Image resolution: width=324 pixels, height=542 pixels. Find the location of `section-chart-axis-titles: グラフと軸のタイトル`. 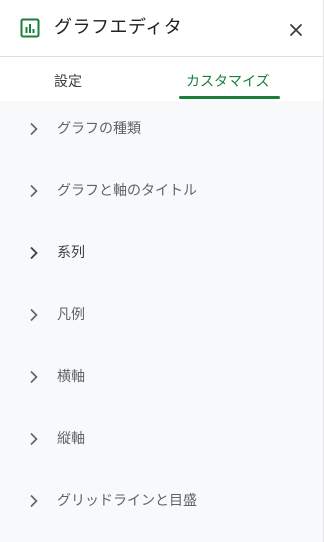

section-chart-axis-titles: グラフと軸のタイトル is located at coordinates (161, 191).